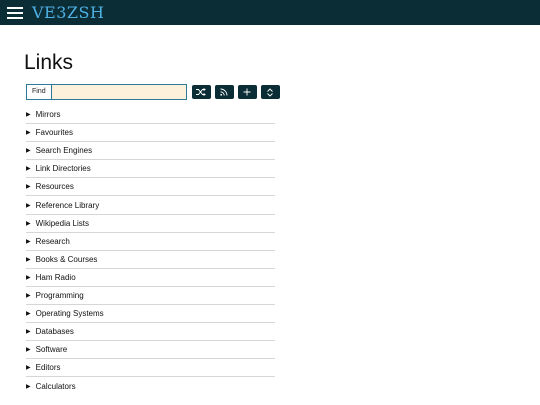 The height and width of the screenshot is (405, 540). What do you see at coordinates (150, 205) in the screenshot?
I see `section-reference-library: ▶ Reference Library` at bounding box center [150, 205].